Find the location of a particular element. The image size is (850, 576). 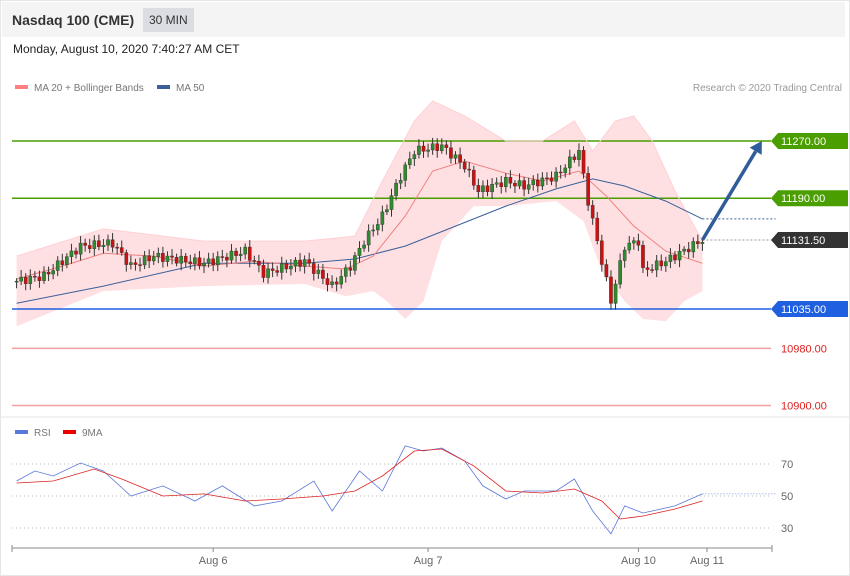

credit-text: Research © 2020 Trading Central is located at coordinates (767, 88).